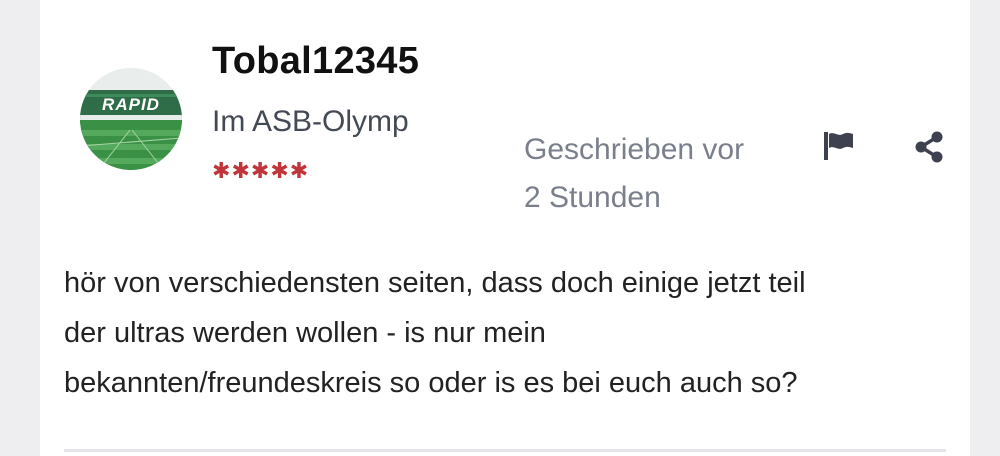 The image size is (1000, 456). I want to click on avatar-logo-text: RAPID, so click(131, 104).